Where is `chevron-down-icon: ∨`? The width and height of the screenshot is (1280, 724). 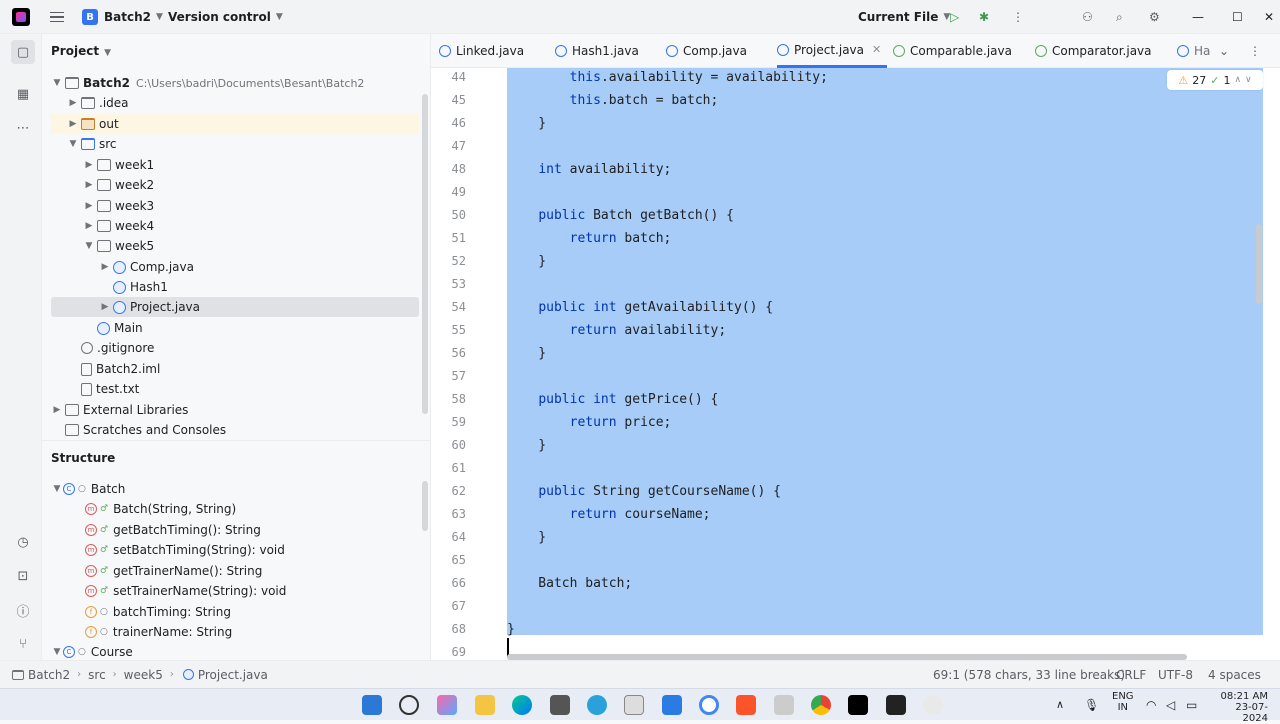
chevron-down-icon: ∨ is located at coordinates (1248, 80).